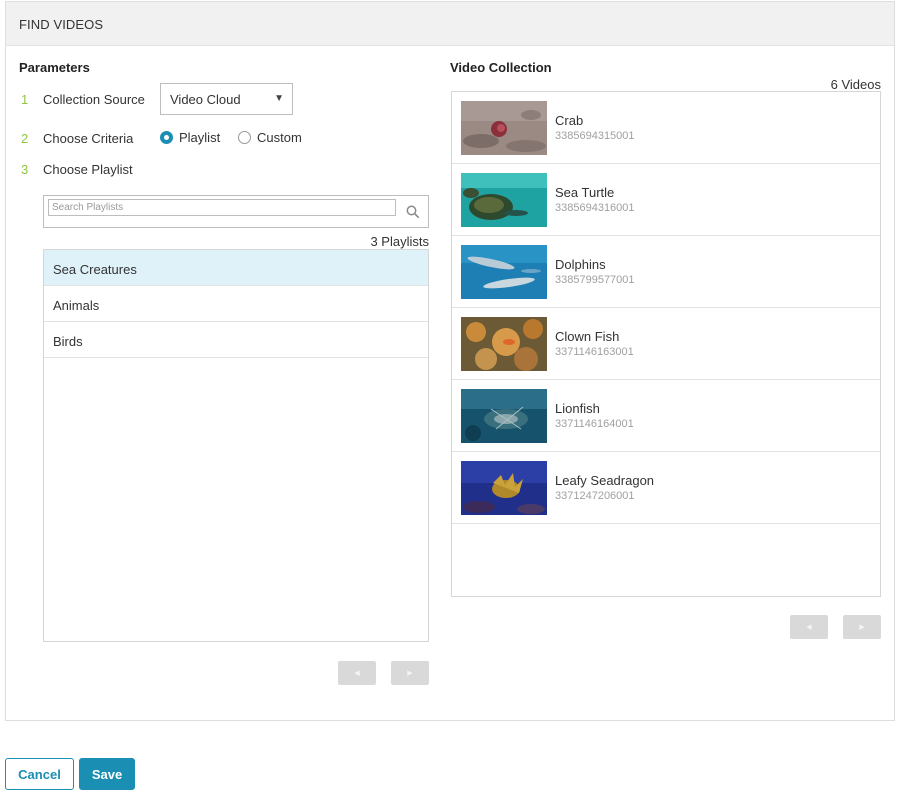 The height and width of the screenshot is (794, 900). I want to click on video-item-sea-turtle: Sea Turtle 3385694316001, so click(666, 200).